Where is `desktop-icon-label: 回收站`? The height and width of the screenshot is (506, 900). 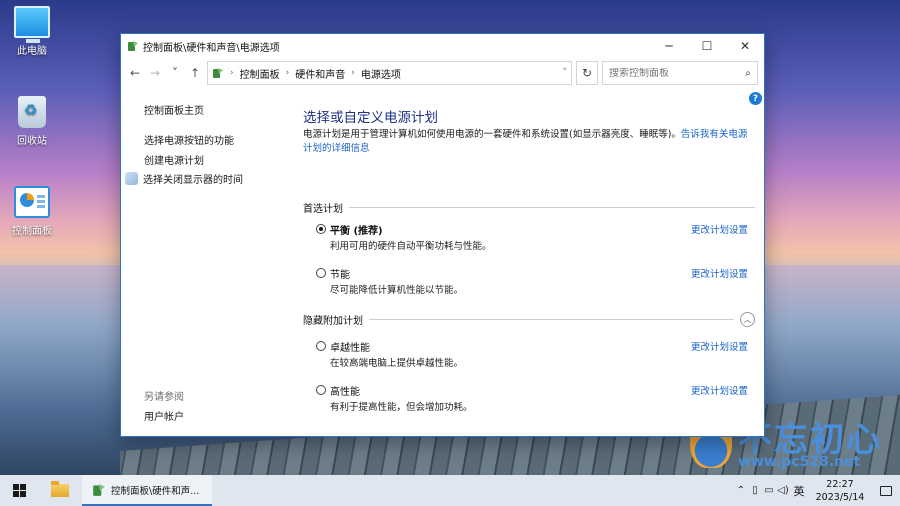
desktop-icon-label: 回收站 is located at coordinates (32, 141).